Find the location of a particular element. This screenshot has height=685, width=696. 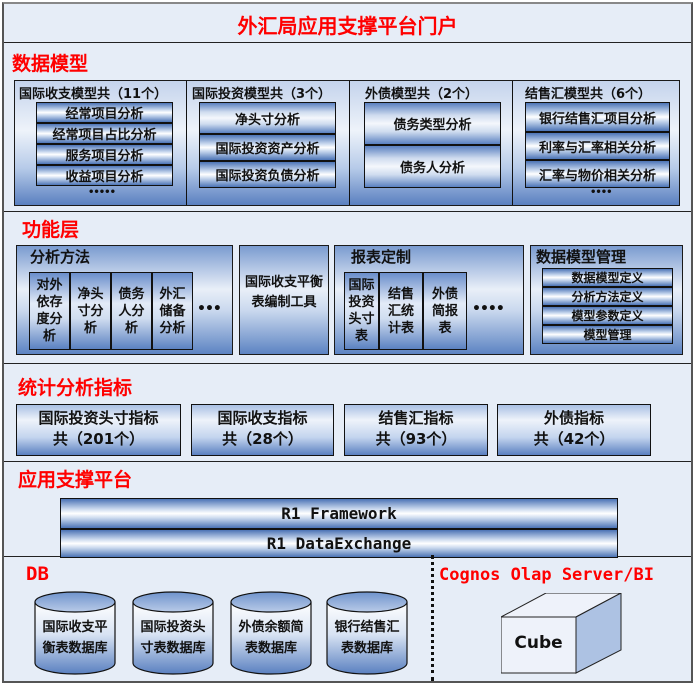

report-item: 结售汇统计表 is located at coordinates (401, 311).